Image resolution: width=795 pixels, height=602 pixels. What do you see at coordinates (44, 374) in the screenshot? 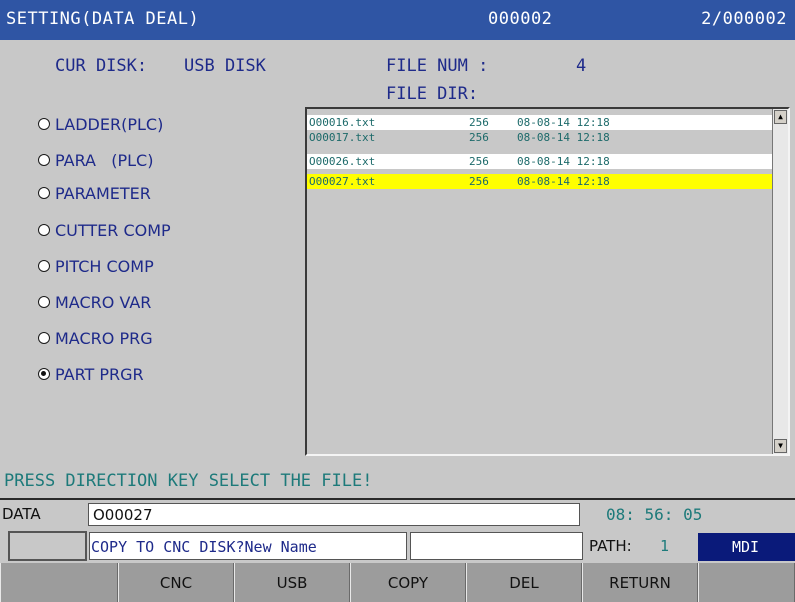
I see `radio-selected-icon` at bounding box center [44, 374].